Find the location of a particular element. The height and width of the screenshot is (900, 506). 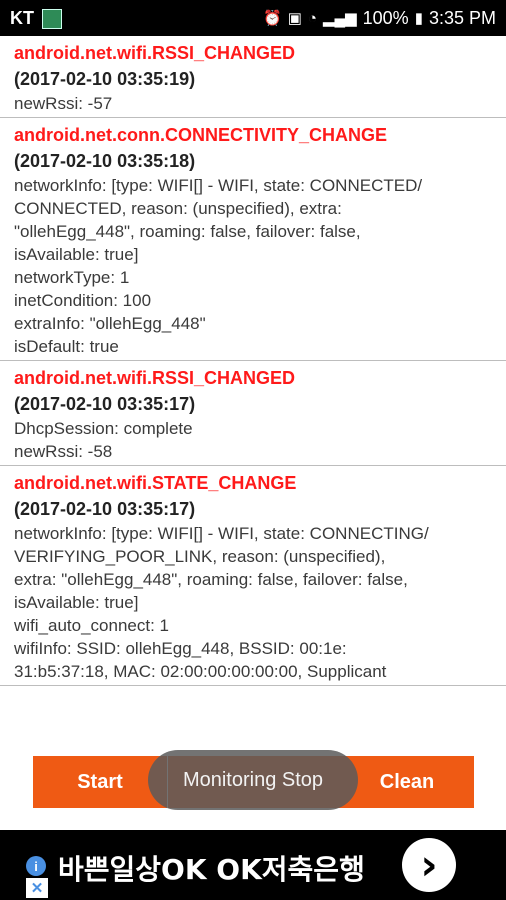

ad-banner: i ✕ 바쁜일상OK OK저축은행 › is located at coordinates (253, 865).